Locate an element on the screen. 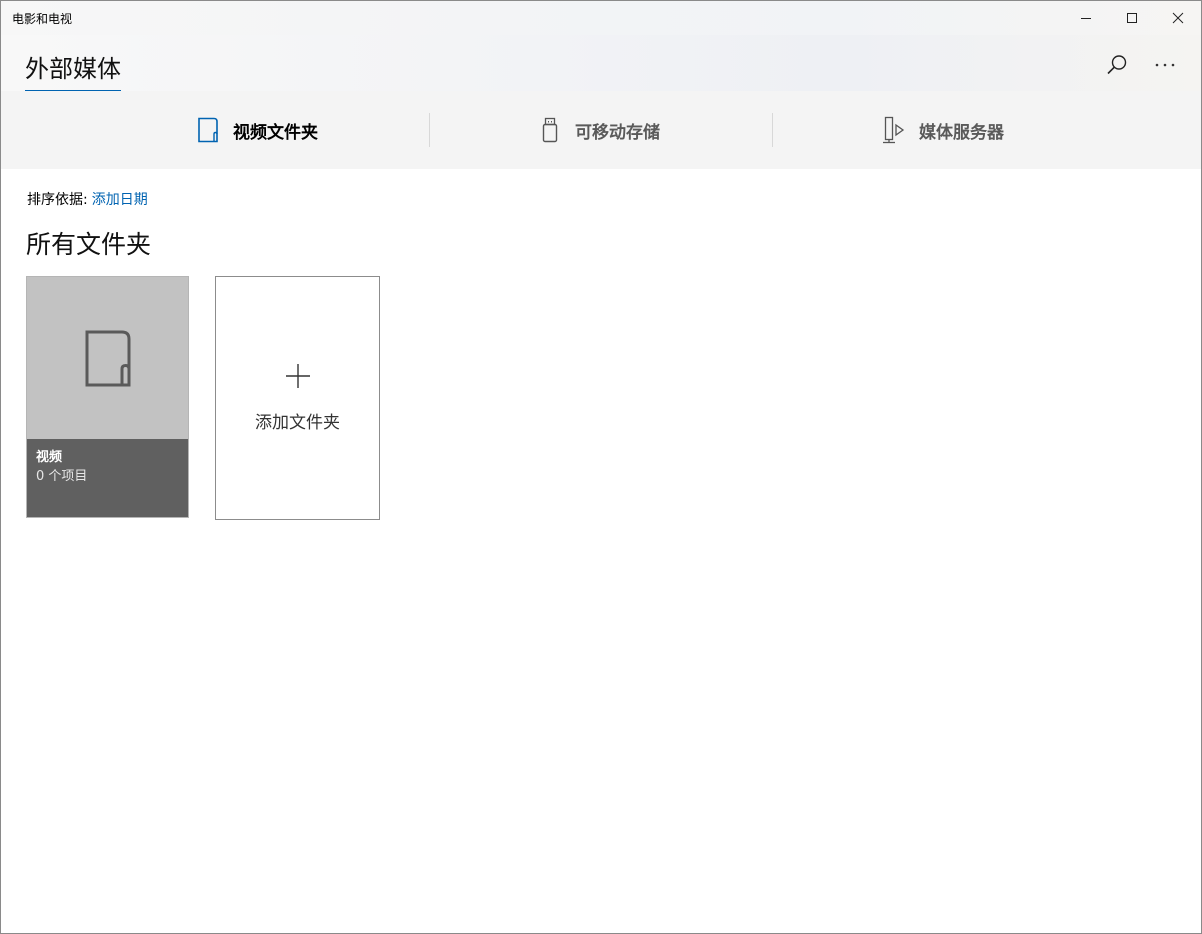 The width and height of the screenshot is (1202, 934). maximize-icon is located at coordinates (1132, 18).